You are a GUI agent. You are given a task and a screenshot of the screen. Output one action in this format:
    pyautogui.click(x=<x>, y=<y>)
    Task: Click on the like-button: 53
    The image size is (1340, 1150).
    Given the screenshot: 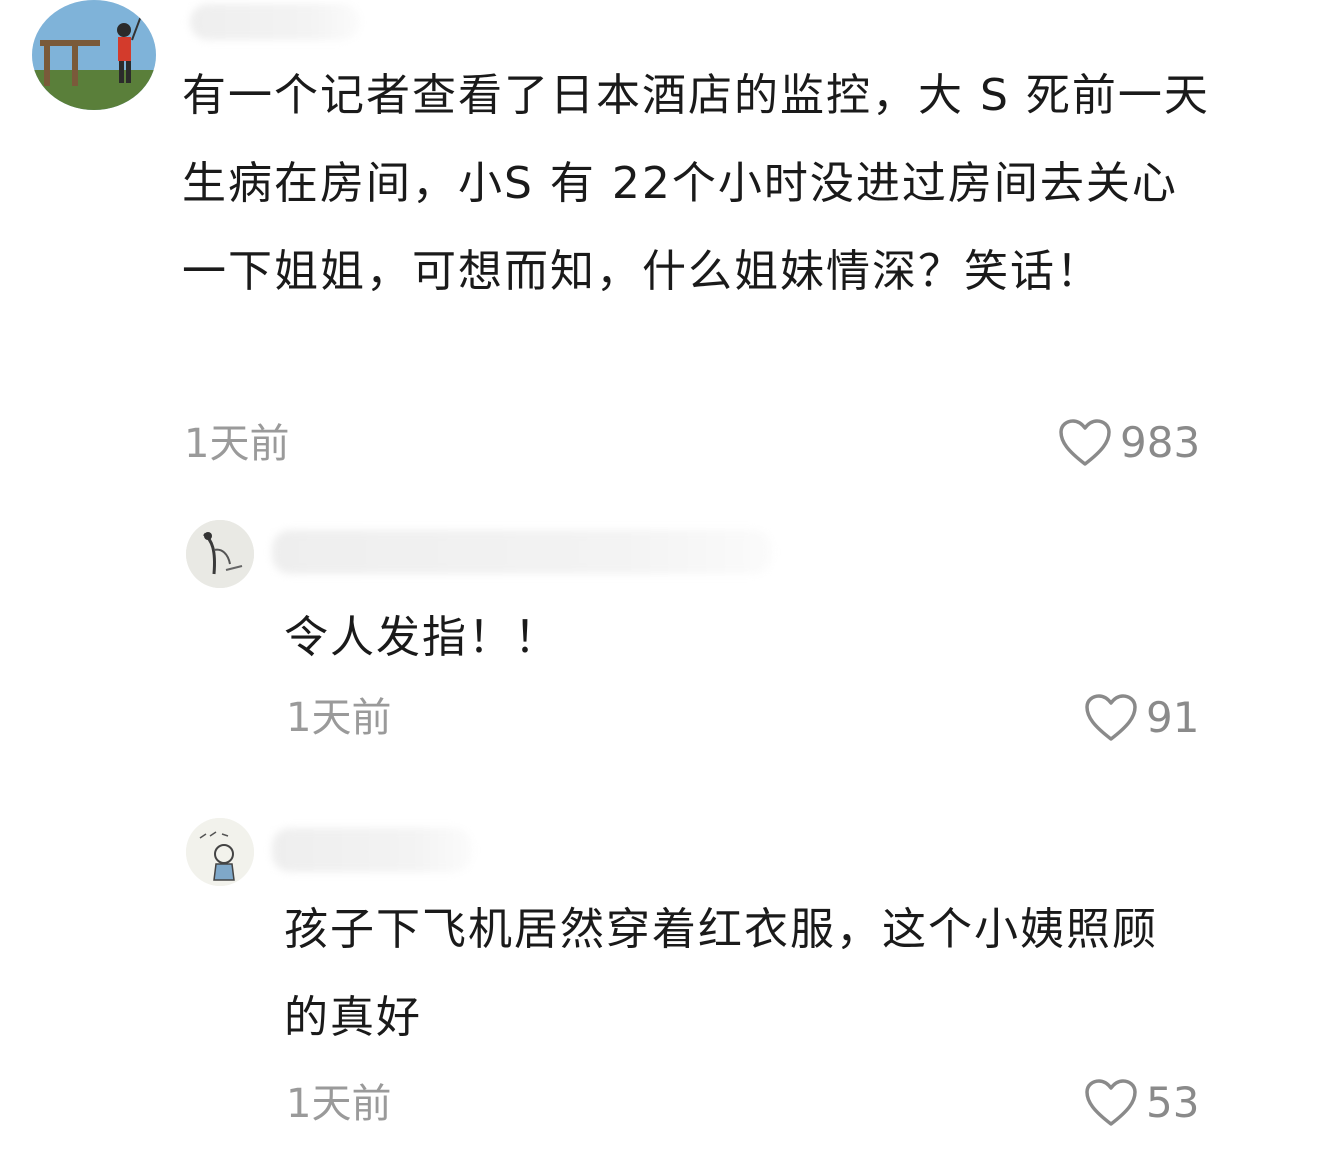 What is the action you would take?
    pyautogui.click(x=1141, y=1103)
    